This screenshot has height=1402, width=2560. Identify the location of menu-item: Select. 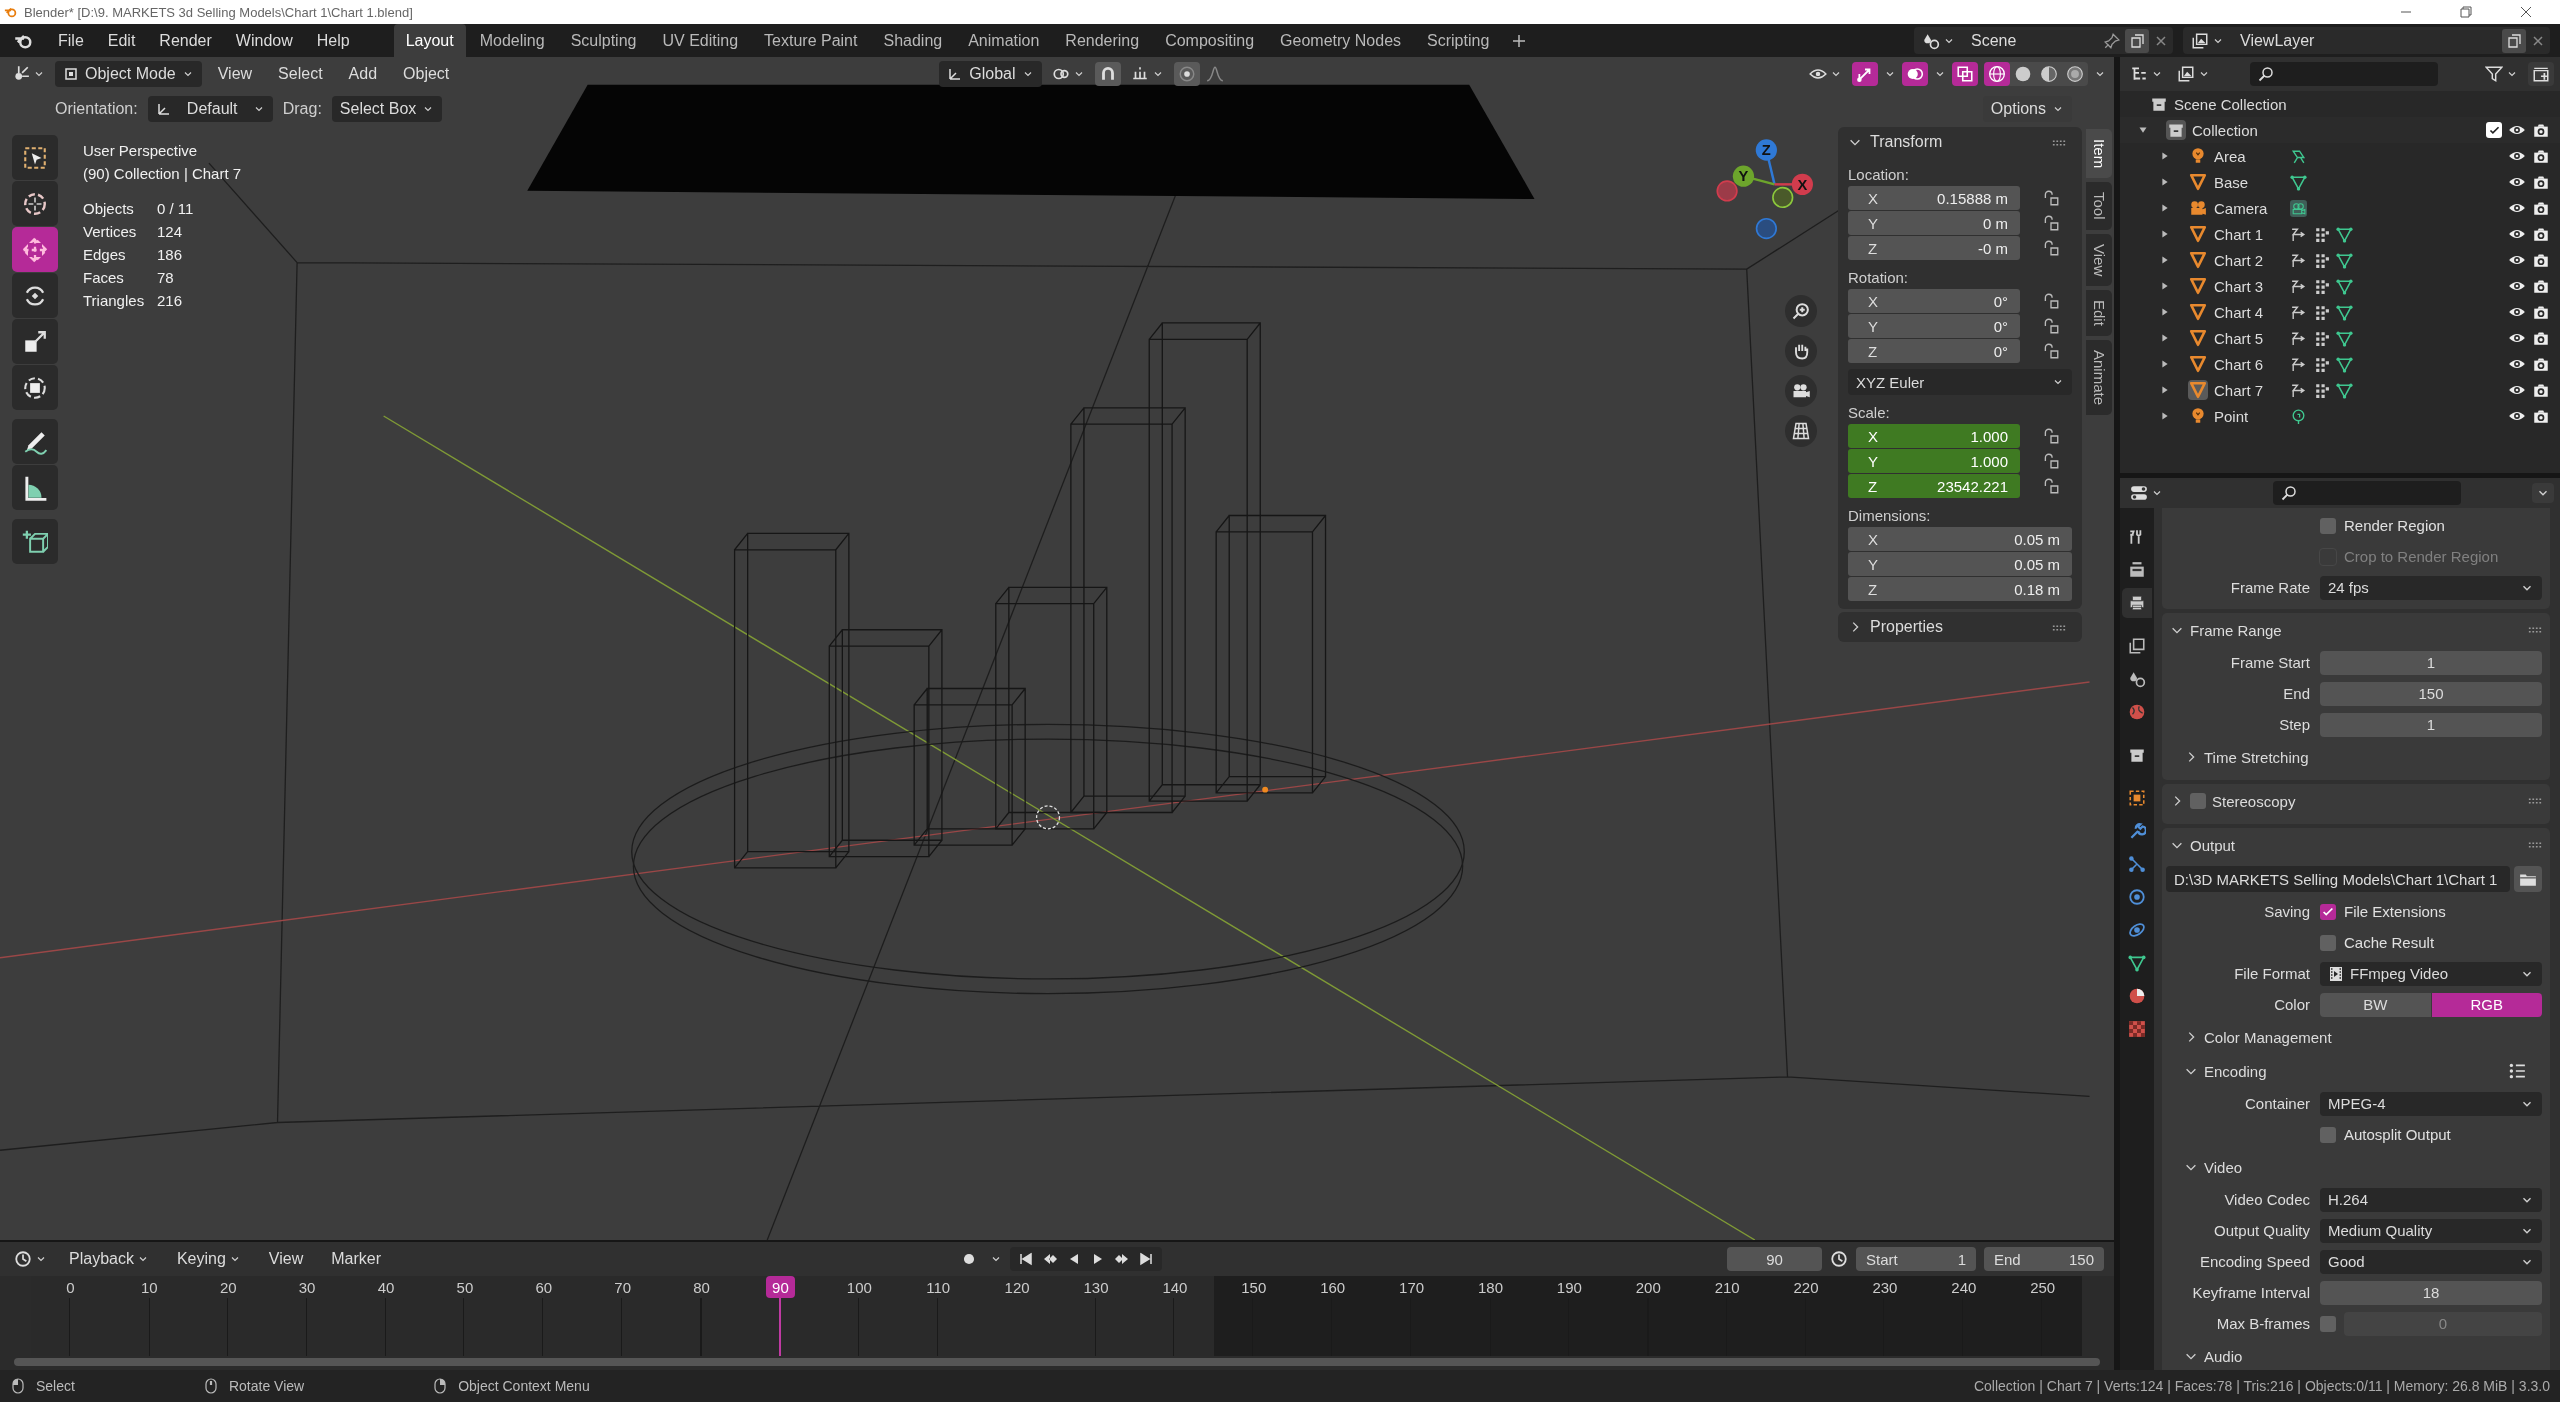
(300, 74).